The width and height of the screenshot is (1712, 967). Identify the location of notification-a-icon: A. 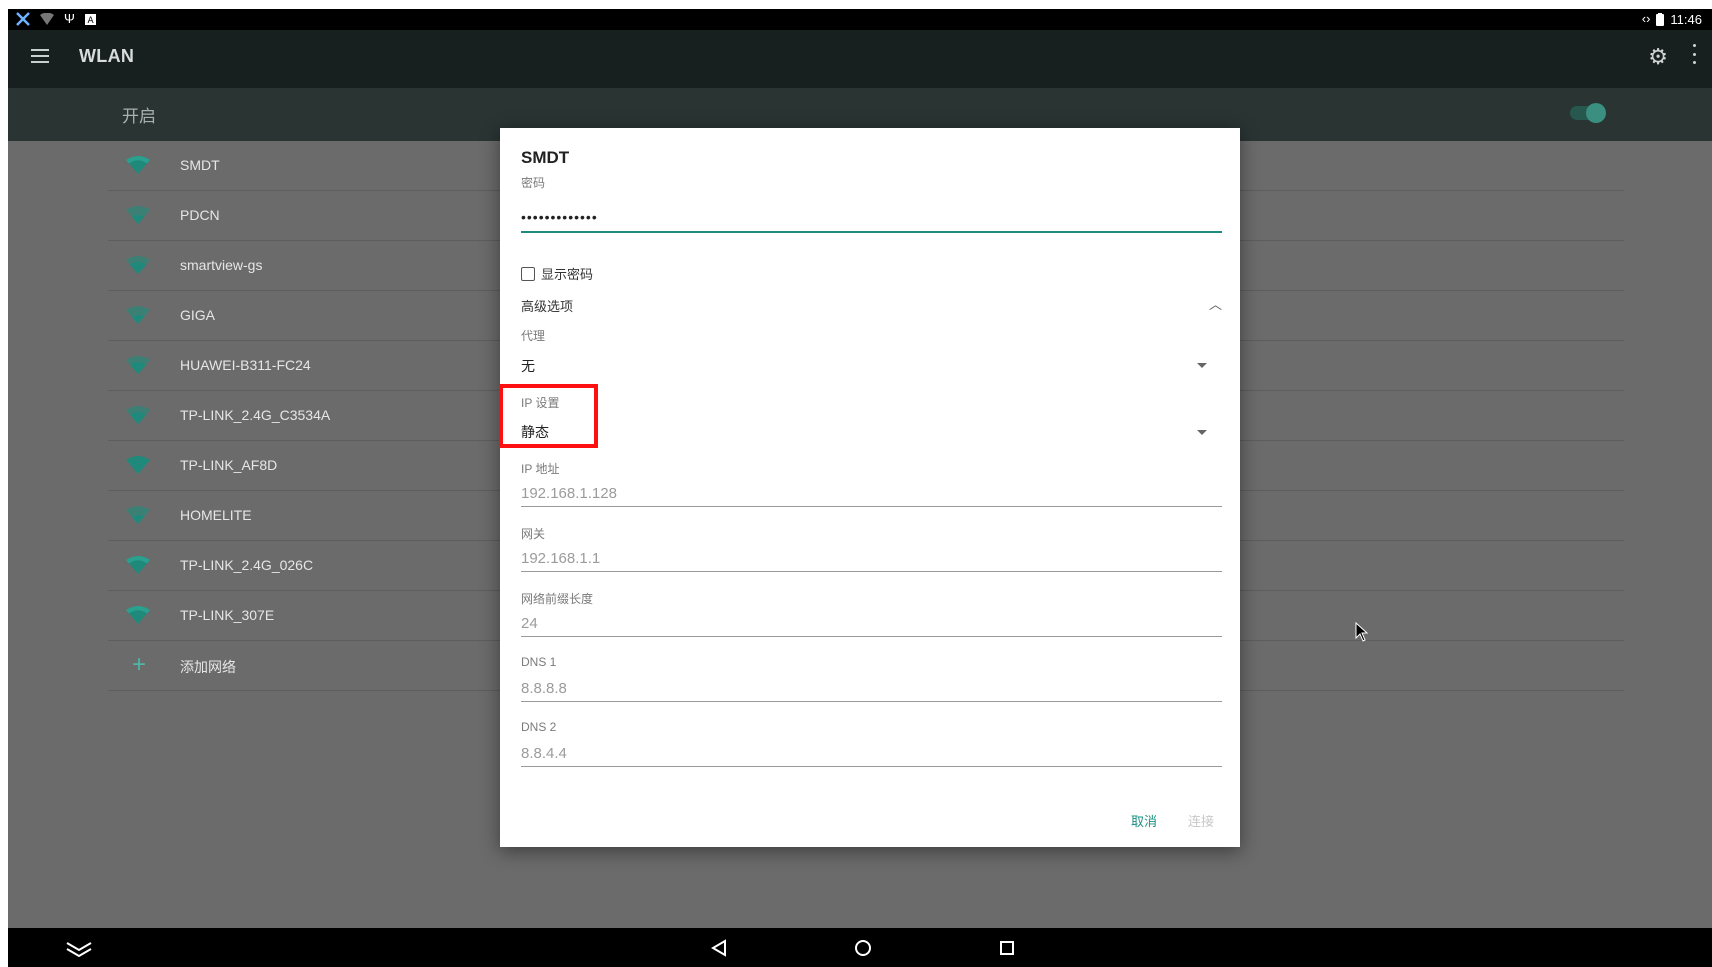
(90, 19).